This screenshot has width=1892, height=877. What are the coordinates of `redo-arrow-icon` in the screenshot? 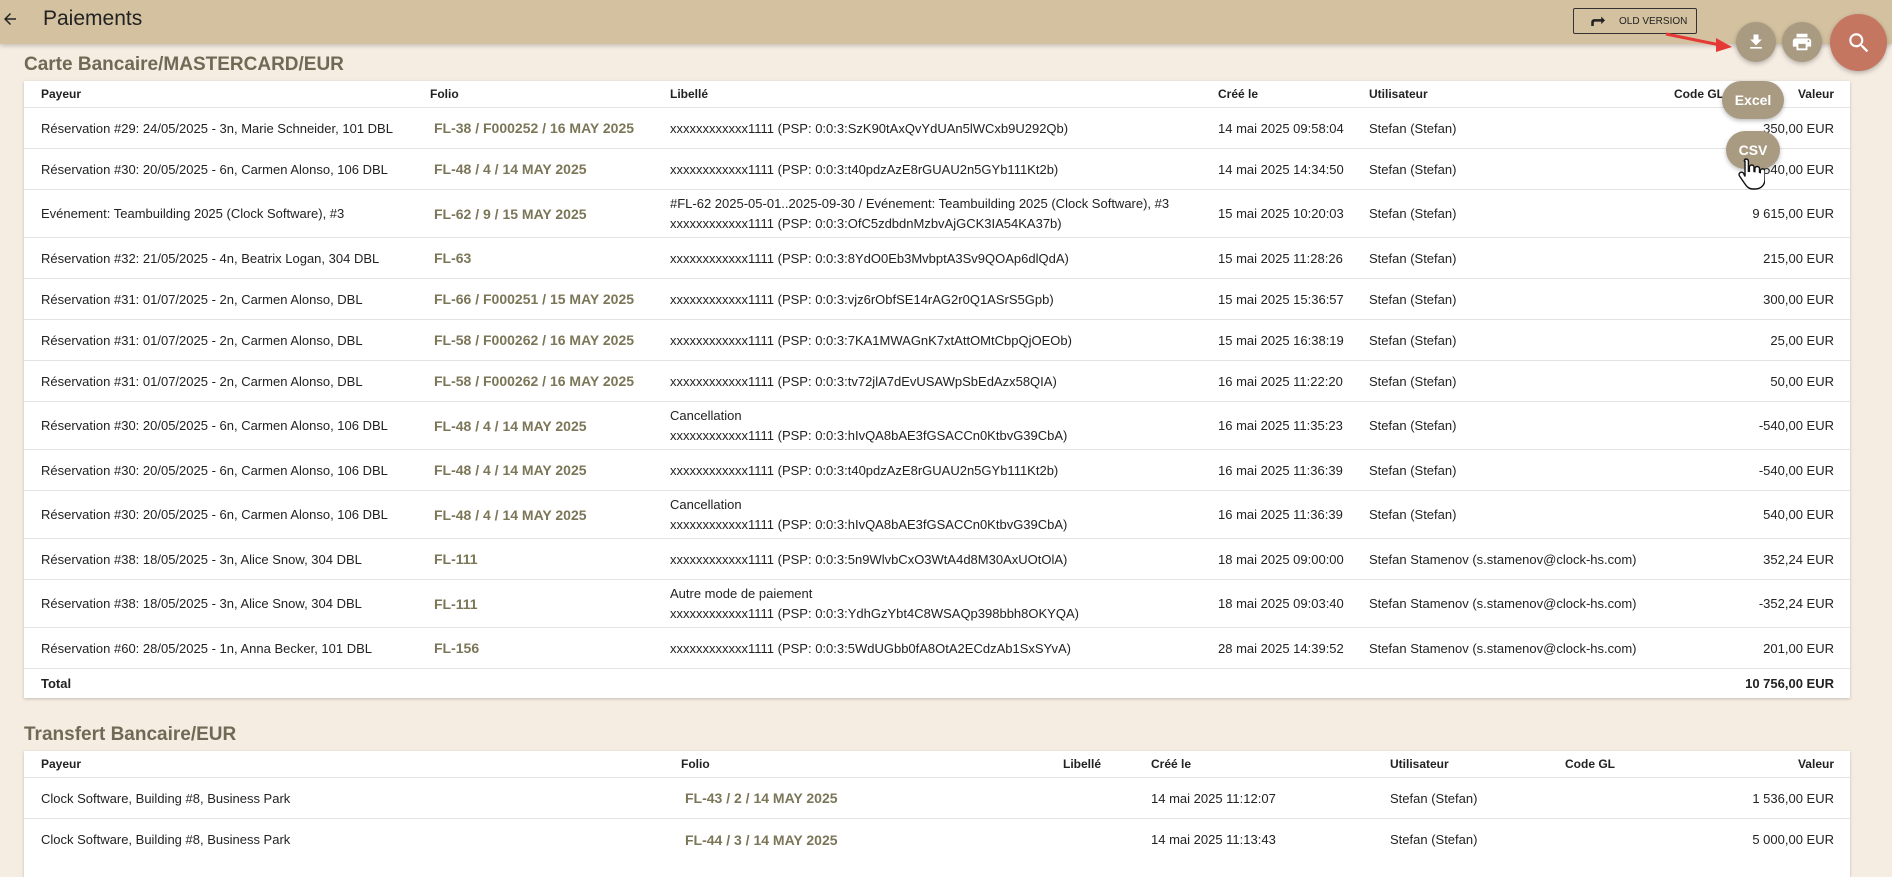 It's located at (1598, 21).